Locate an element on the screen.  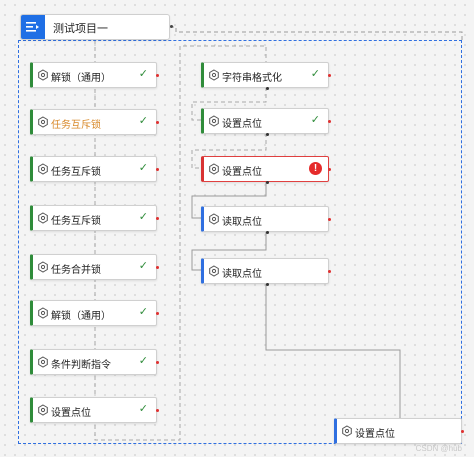
workflow-node: 字符串格式化 ✓ is located at coordinates (266, 76).